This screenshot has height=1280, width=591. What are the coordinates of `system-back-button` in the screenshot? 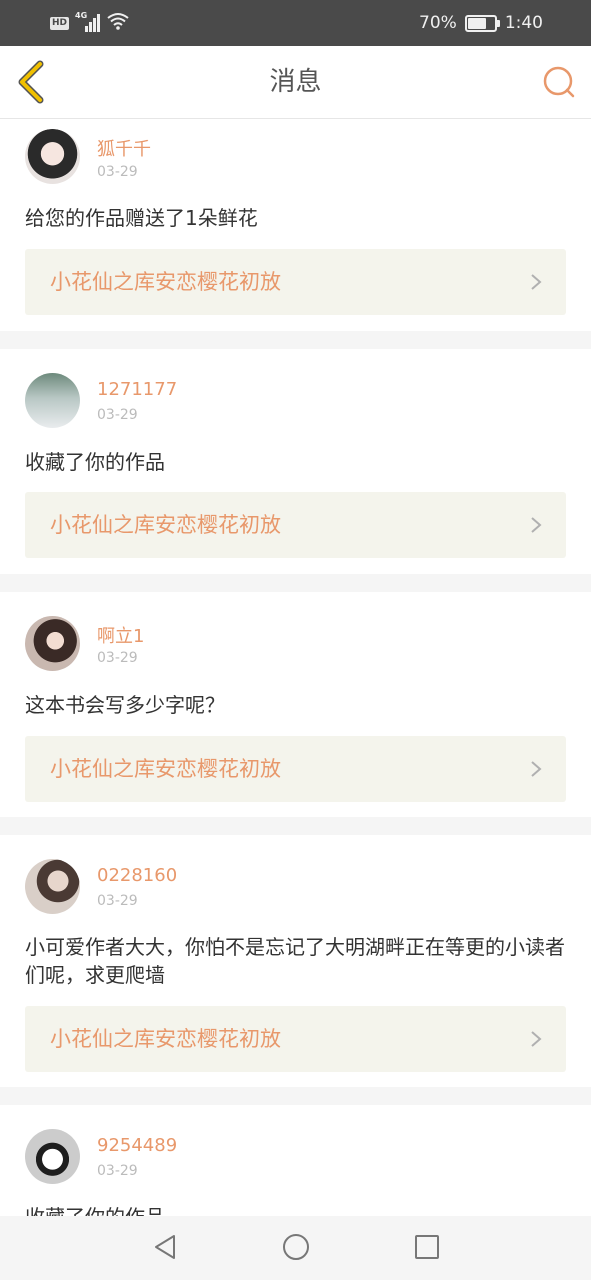 It's located at (165, 1247).